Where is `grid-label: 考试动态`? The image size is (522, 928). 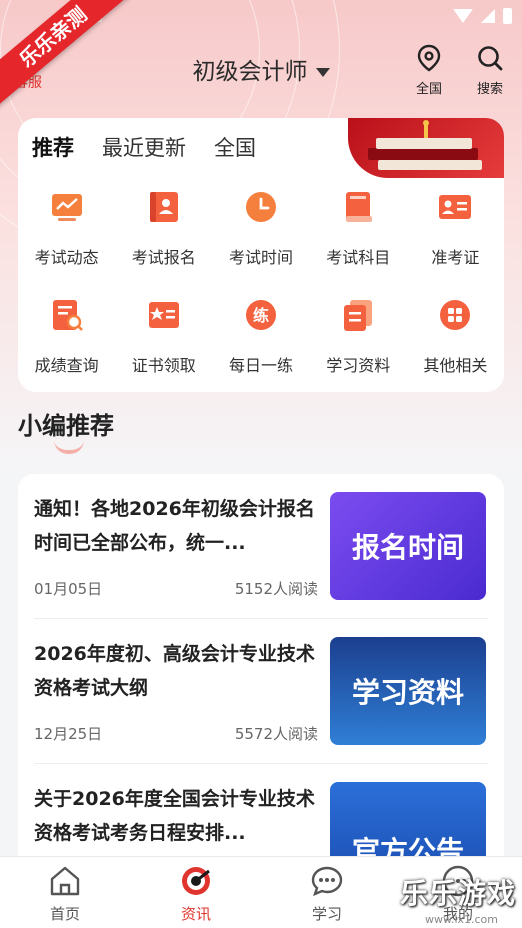 grid-label: 考试动态 is located at coordinates (66, 257).